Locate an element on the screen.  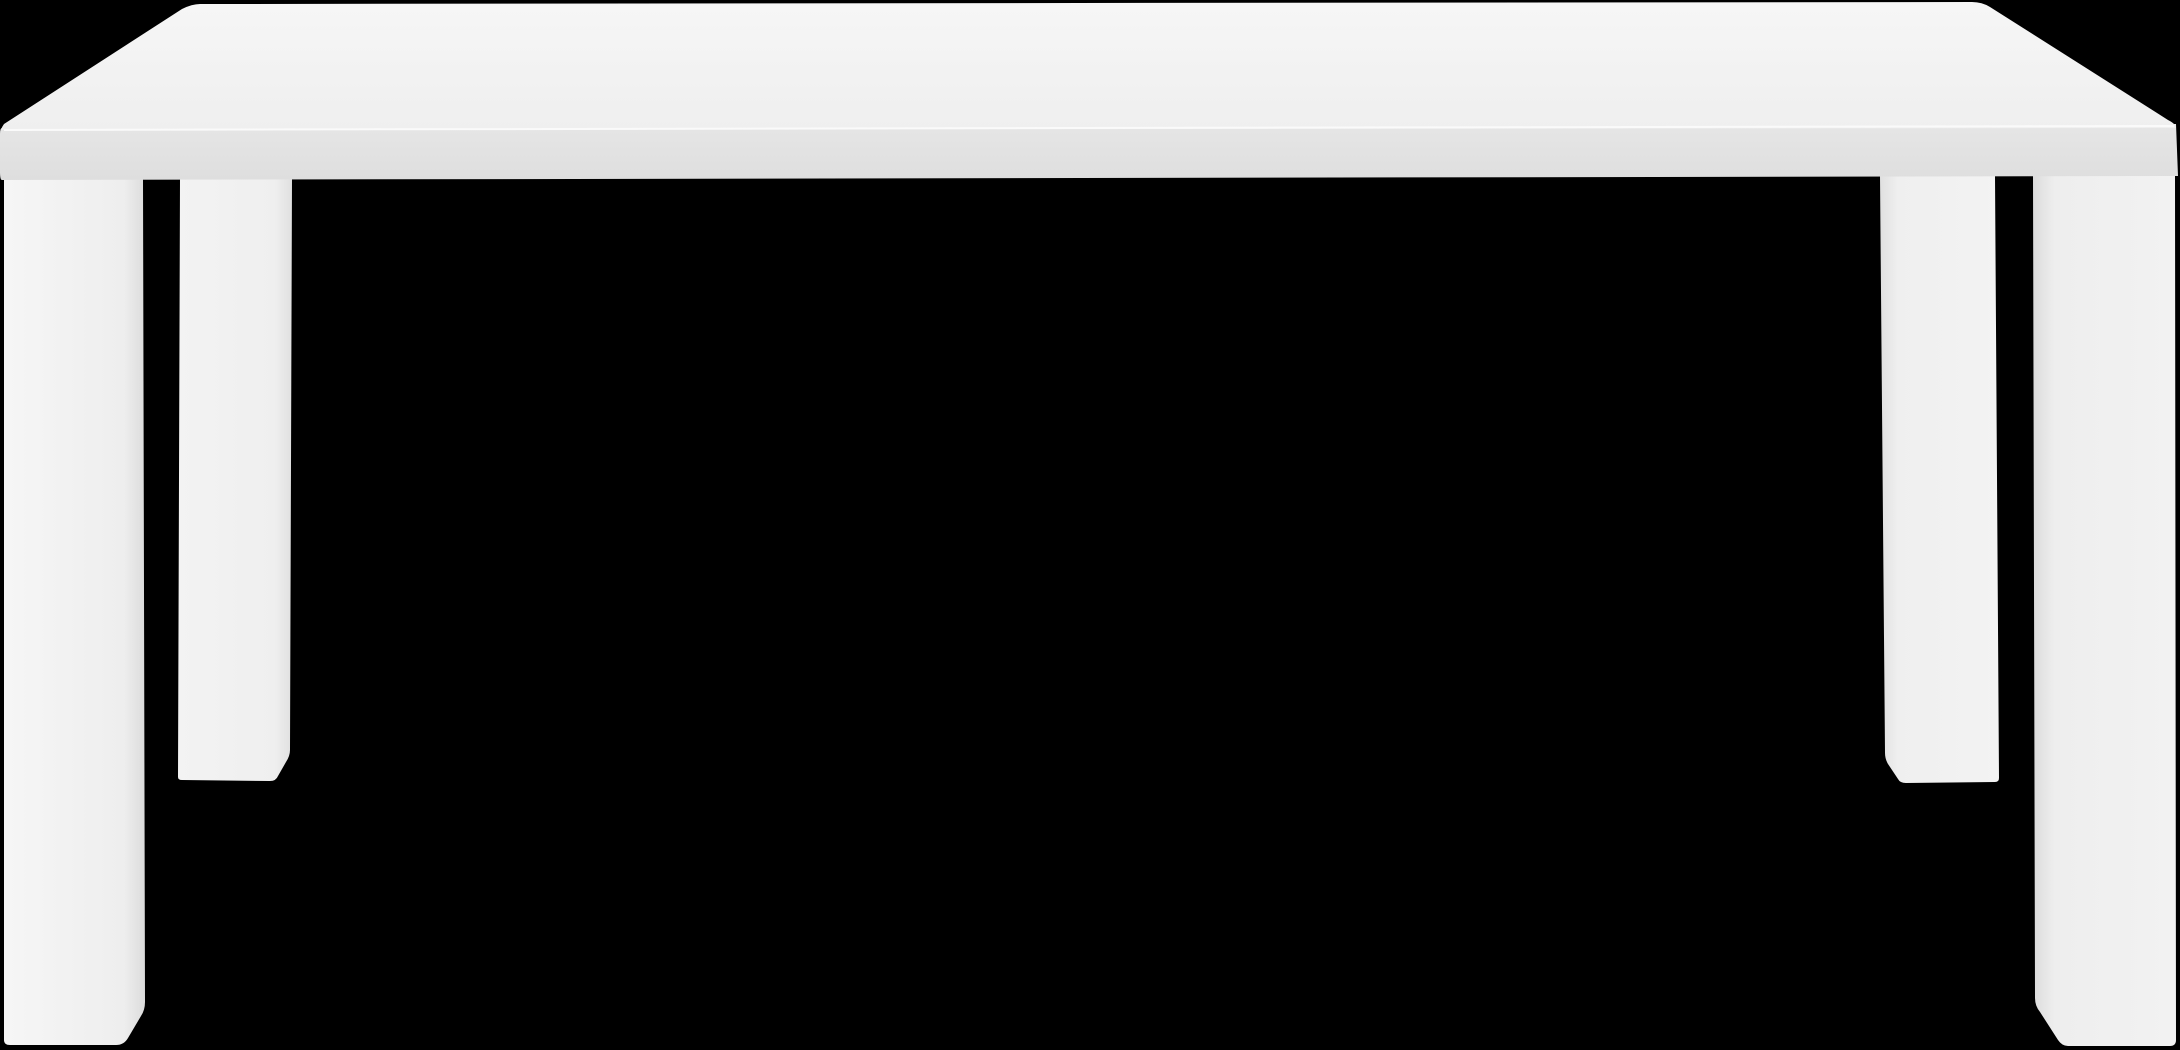
back-right-leg is located at coordinates (1939, 479).